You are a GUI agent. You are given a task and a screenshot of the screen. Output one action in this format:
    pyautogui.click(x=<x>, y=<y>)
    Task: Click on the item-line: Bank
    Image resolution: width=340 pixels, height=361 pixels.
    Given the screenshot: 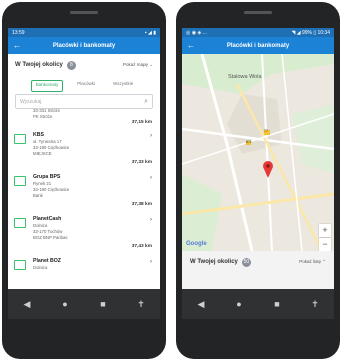 What is the action you would take?
    pyautogui.click(x=38, y=195)
    